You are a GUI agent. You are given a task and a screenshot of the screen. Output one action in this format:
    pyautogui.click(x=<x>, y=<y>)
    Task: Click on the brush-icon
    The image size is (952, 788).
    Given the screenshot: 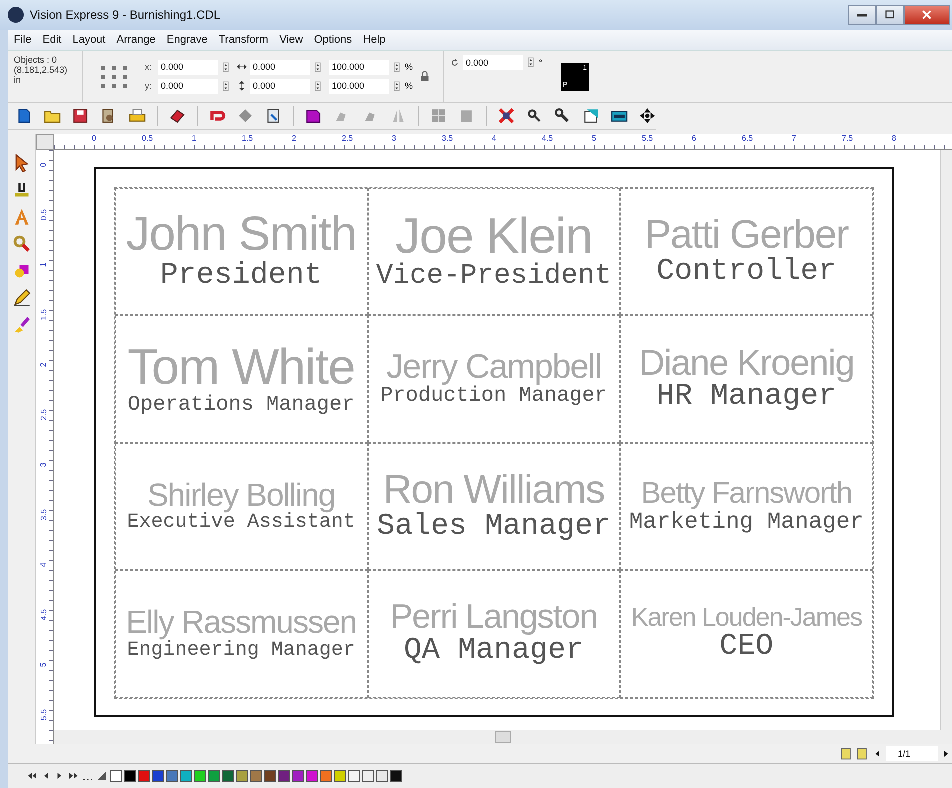 What is the action you would take?
    pyautogui.click(x=21, y=325)
    